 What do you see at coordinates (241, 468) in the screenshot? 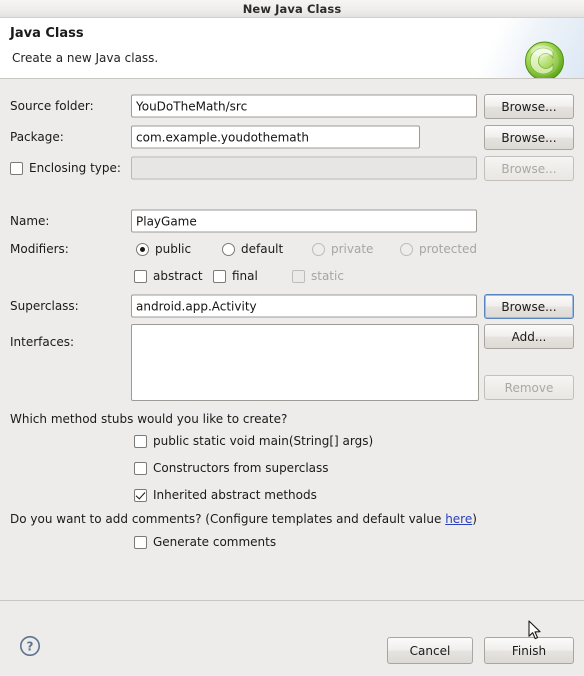
I see `checkbox-constructors-label: Constructors from superclass` at bounding box center [241, 468].